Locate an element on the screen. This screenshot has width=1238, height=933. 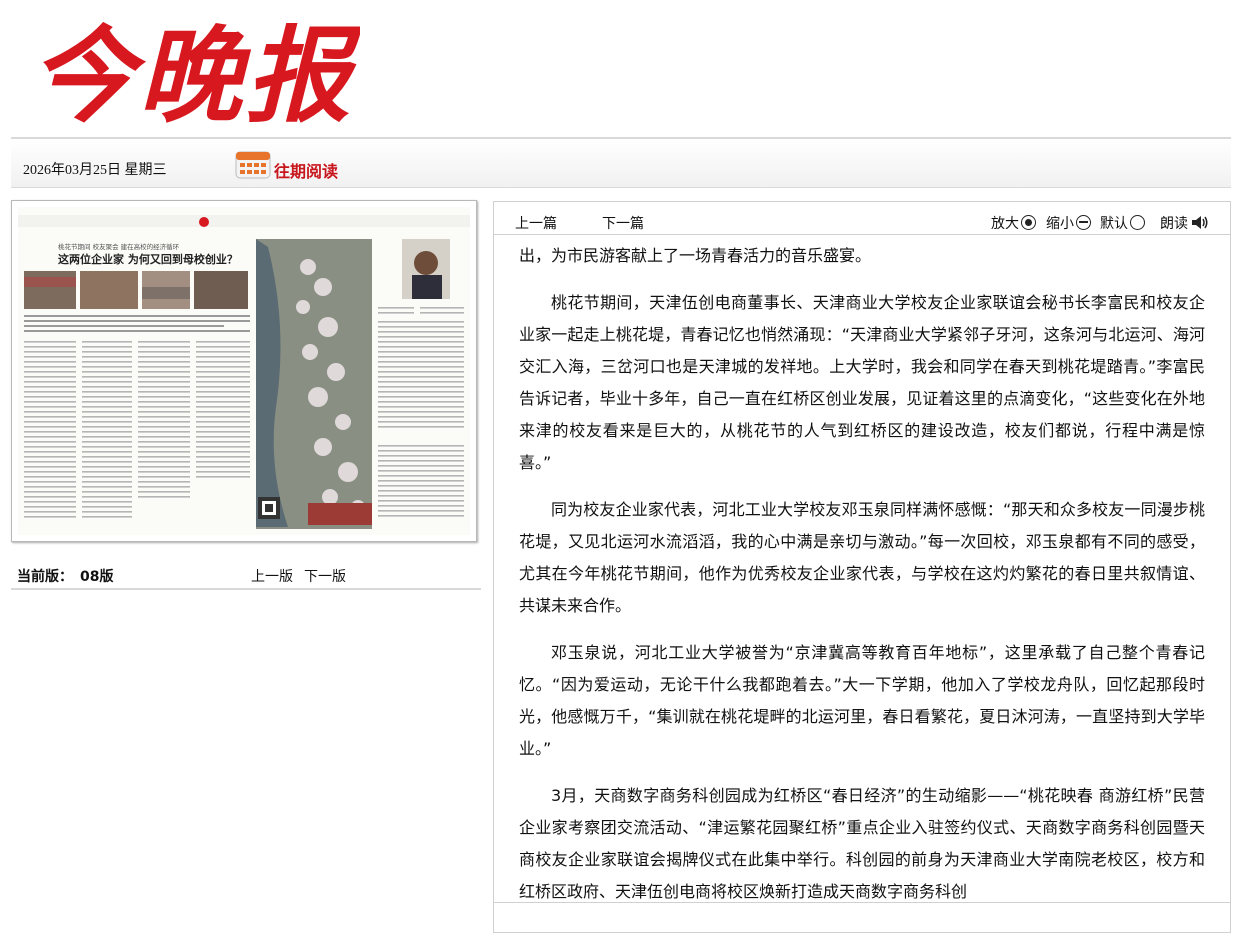
panel-divider is located at coordinates (862, 902).